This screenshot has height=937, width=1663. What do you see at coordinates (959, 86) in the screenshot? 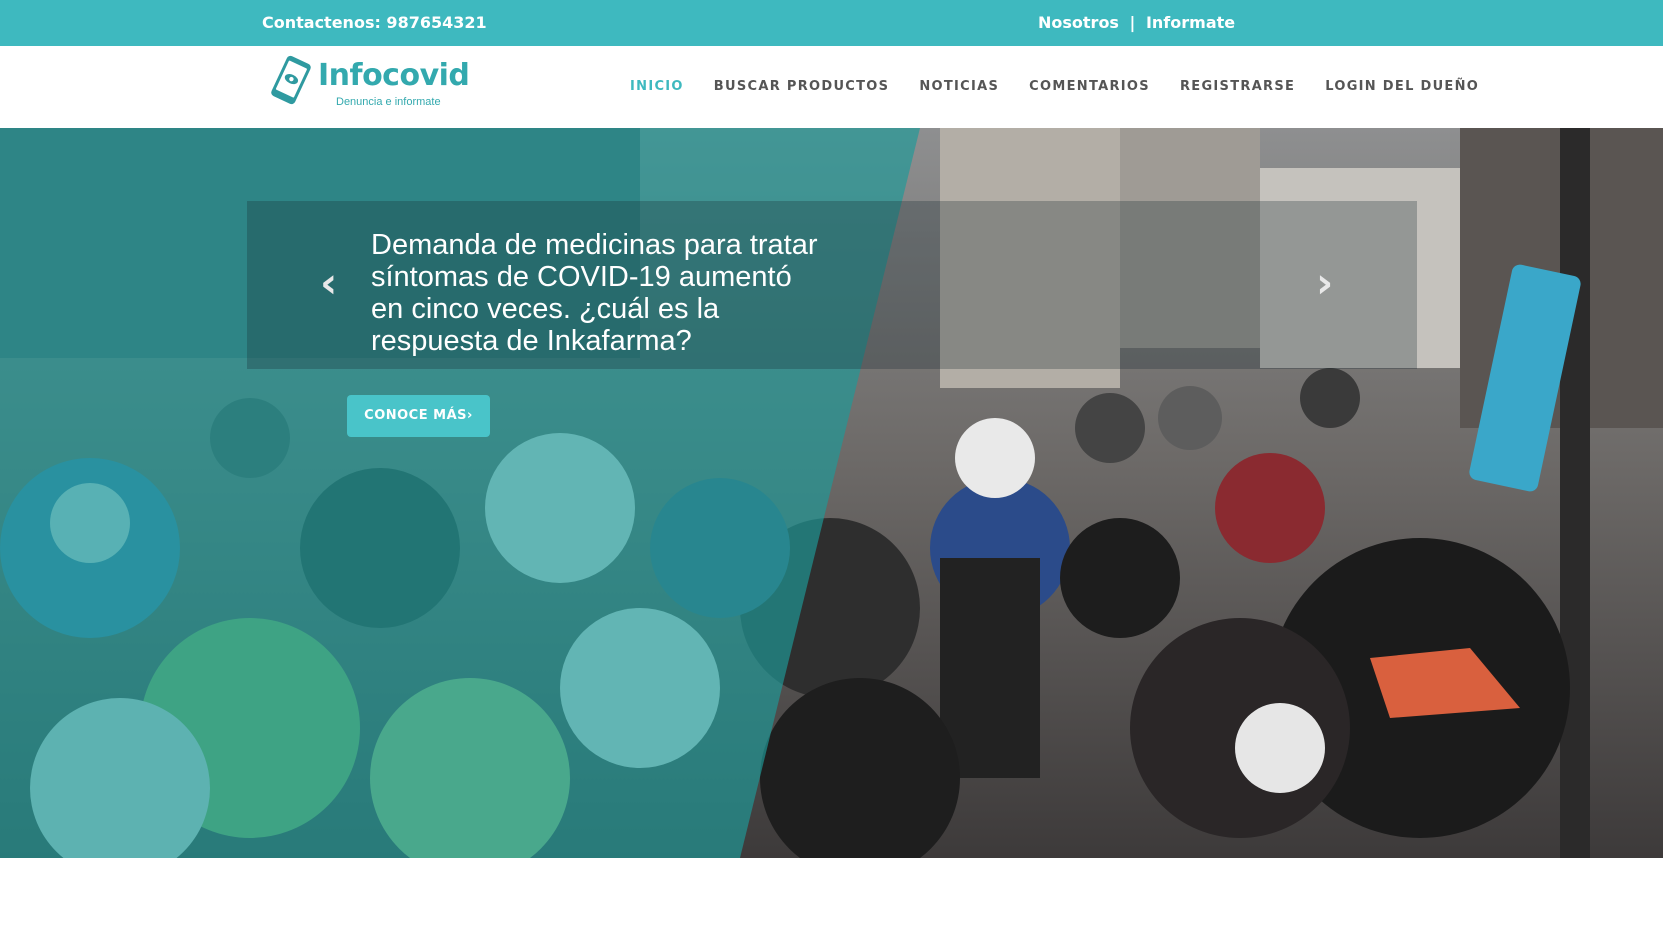
I see `nav-noticias: NOTICIAS` at bounding box center [959, 86].